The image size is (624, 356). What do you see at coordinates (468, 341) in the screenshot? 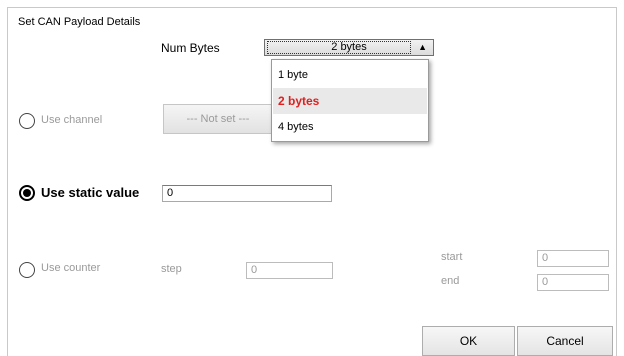
I see `ok-button: OK` at bounding box center [468, 341].